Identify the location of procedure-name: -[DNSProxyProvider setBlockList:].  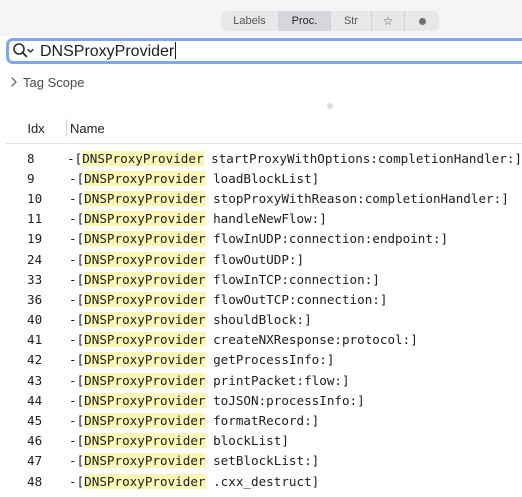
(194, 461).